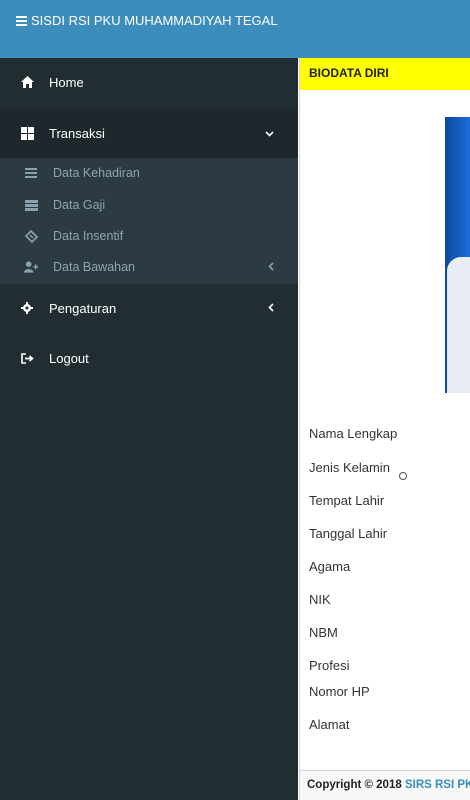 The height and width of the screenshot is (800, 470). Describe the element at coordinates (348, 533) in the screenshot. I see `field-label-tanggal-lahir: Tanggal Lahir` at that location.